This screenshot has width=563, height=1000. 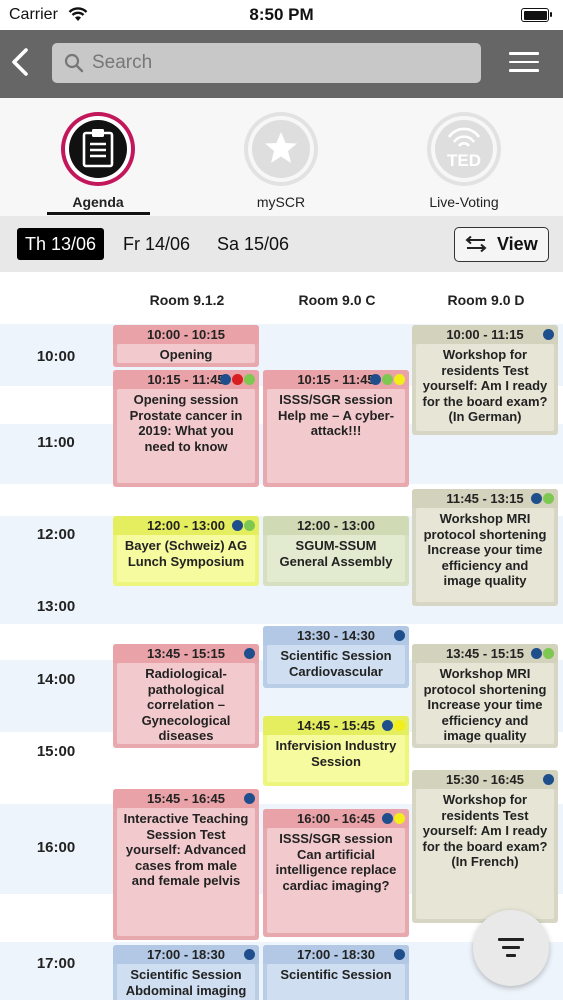 I want to click on clock: 8:50 PM, so click(x=281, y=14).